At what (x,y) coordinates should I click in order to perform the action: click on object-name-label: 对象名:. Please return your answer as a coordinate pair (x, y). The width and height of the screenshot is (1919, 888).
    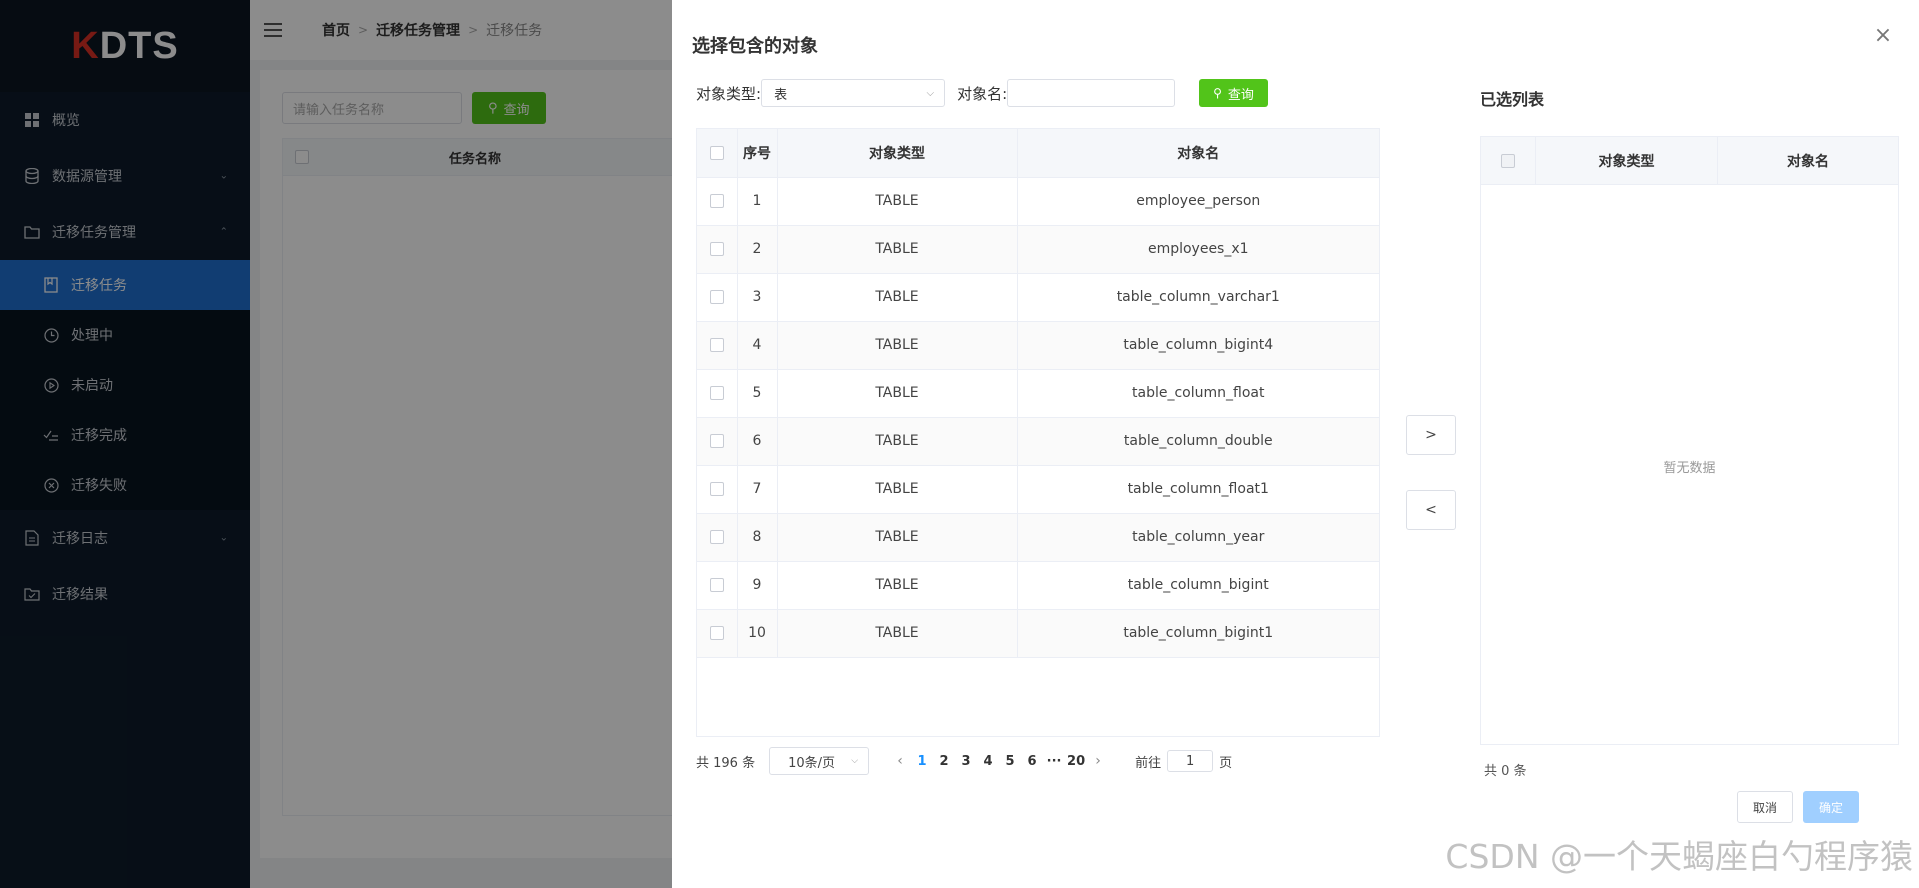
    Looking at the image, I should click on (982, 93).